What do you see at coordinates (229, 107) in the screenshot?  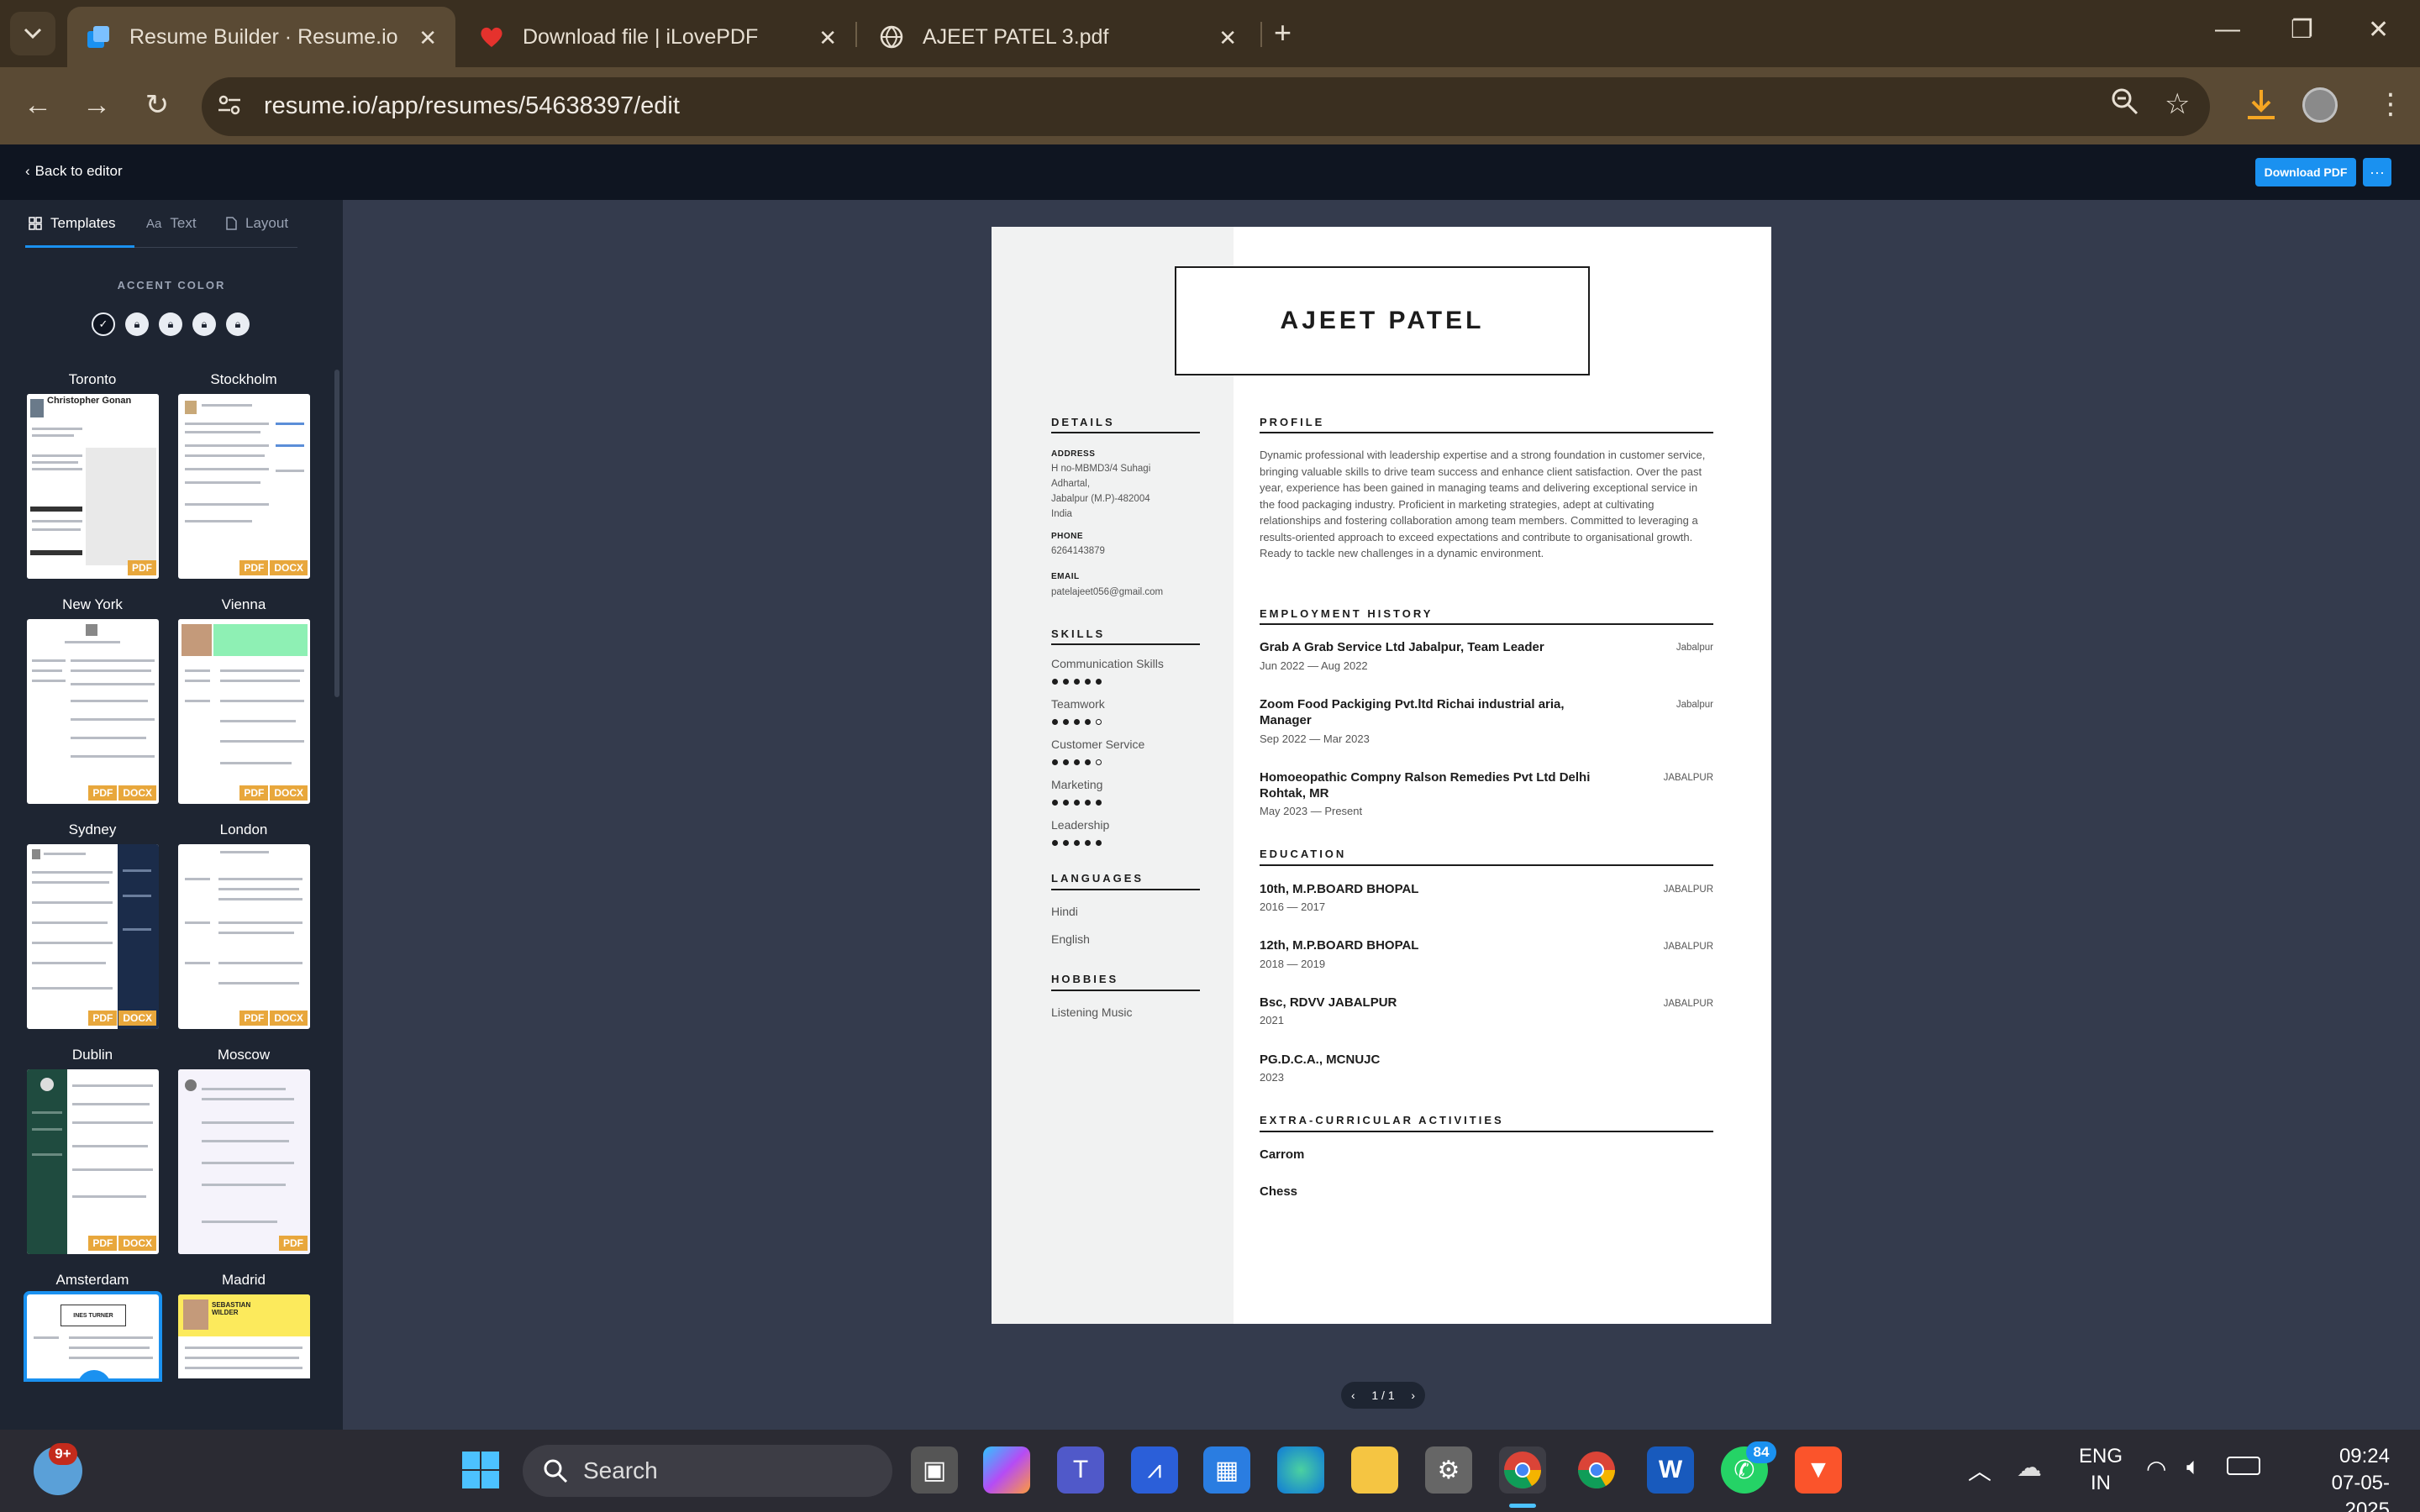 I see `site-info-icon` at bounding box center [229, 107].